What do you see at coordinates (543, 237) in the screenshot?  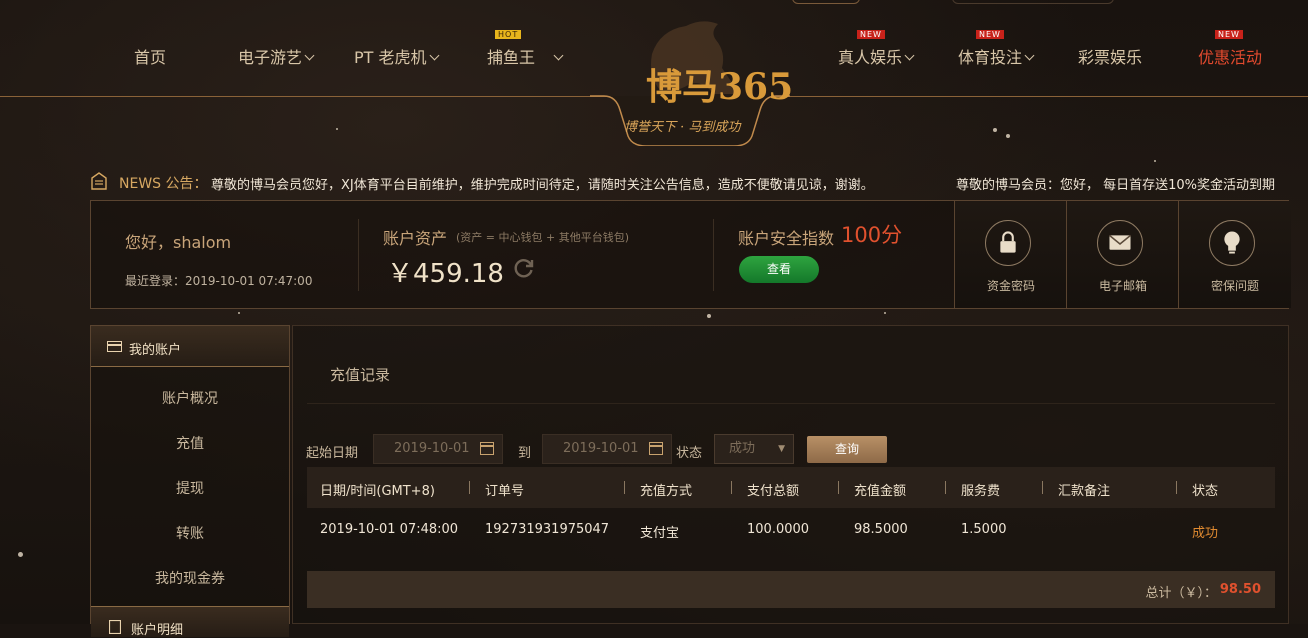 I see `asset-subtitle: (资产 = 中心钱包 + 其他平台钱包)` at bounding box center [543, 237].